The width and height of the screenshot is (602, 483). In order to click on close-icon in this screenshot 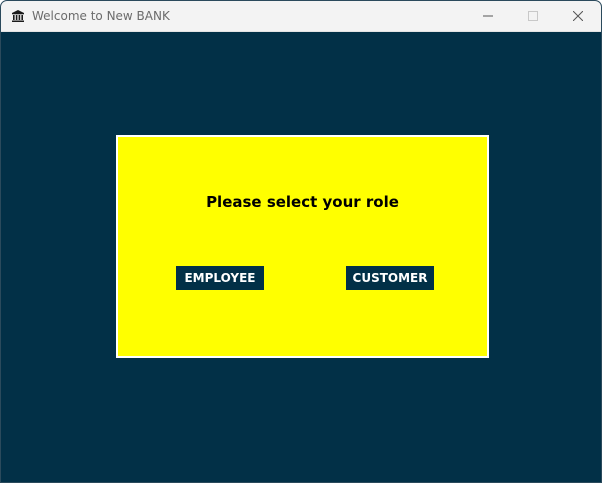, I will do `click(578, 16)`.